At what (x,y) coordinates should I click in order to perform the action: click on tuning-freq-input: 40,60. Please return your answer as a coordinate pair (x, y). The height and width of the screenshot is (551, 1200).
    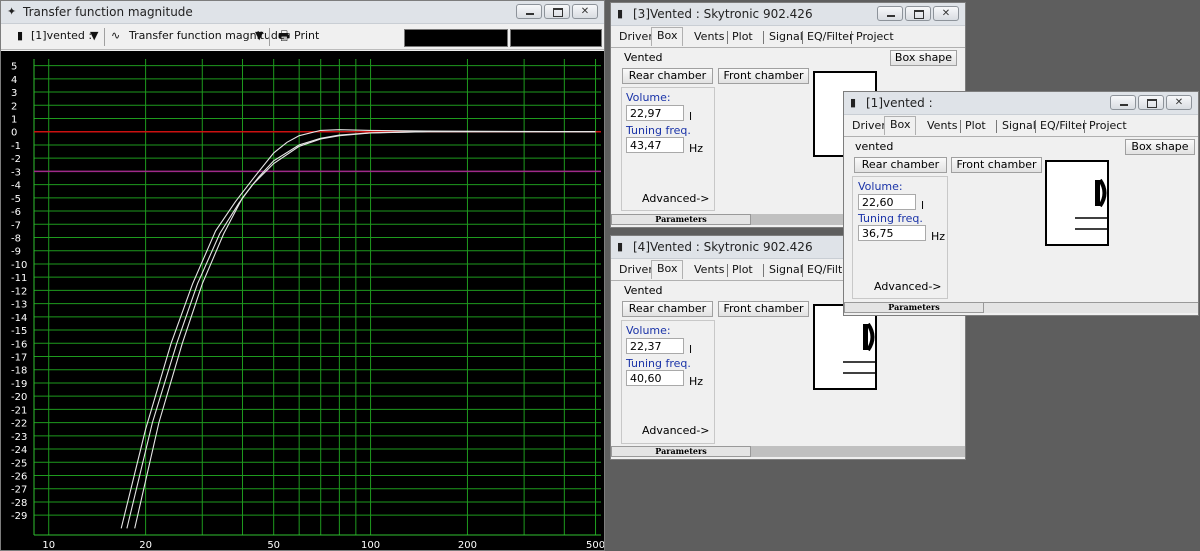
    Looking at the image, I should click on (655, 378).